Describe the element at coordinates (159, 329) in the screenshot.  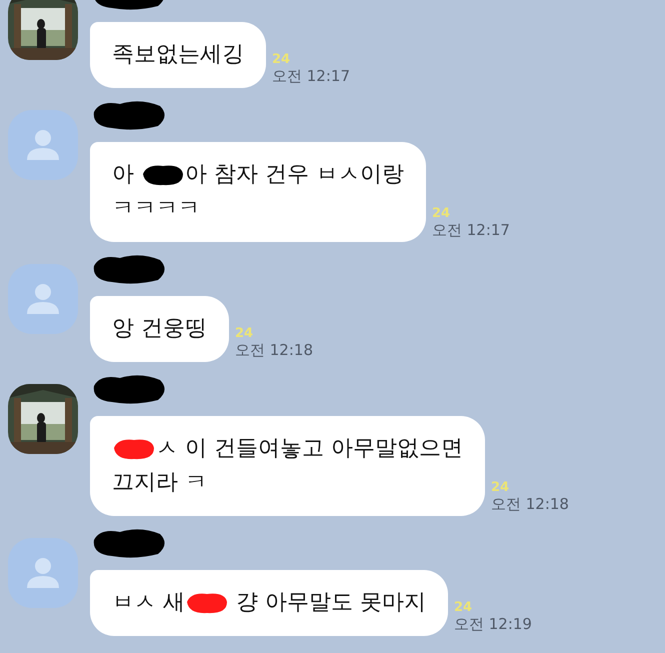
I see `message-text: 앙 건웅띵` at that location.